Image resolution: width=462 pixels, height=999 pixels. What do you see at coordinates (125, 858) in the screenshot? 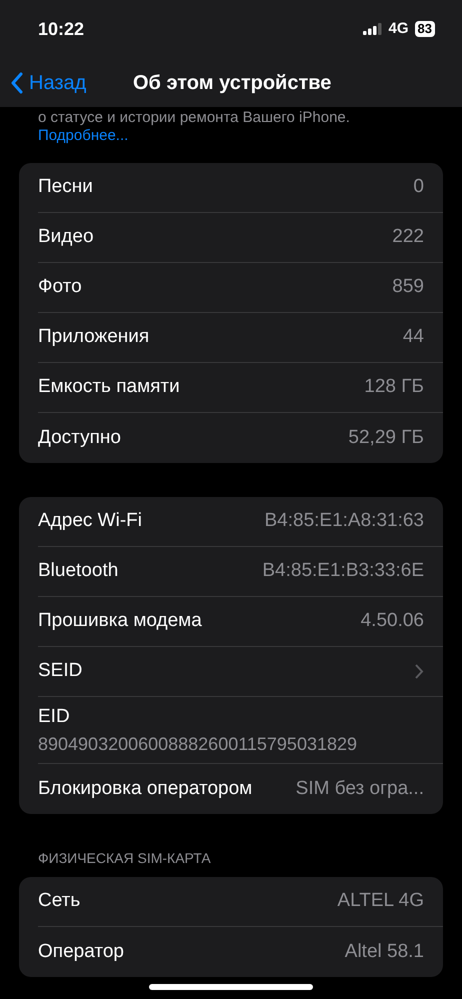
I see `section-header: ФИЗИЧЕСКАЯ SIM-КАРТА` at bounding box center [125, 858].